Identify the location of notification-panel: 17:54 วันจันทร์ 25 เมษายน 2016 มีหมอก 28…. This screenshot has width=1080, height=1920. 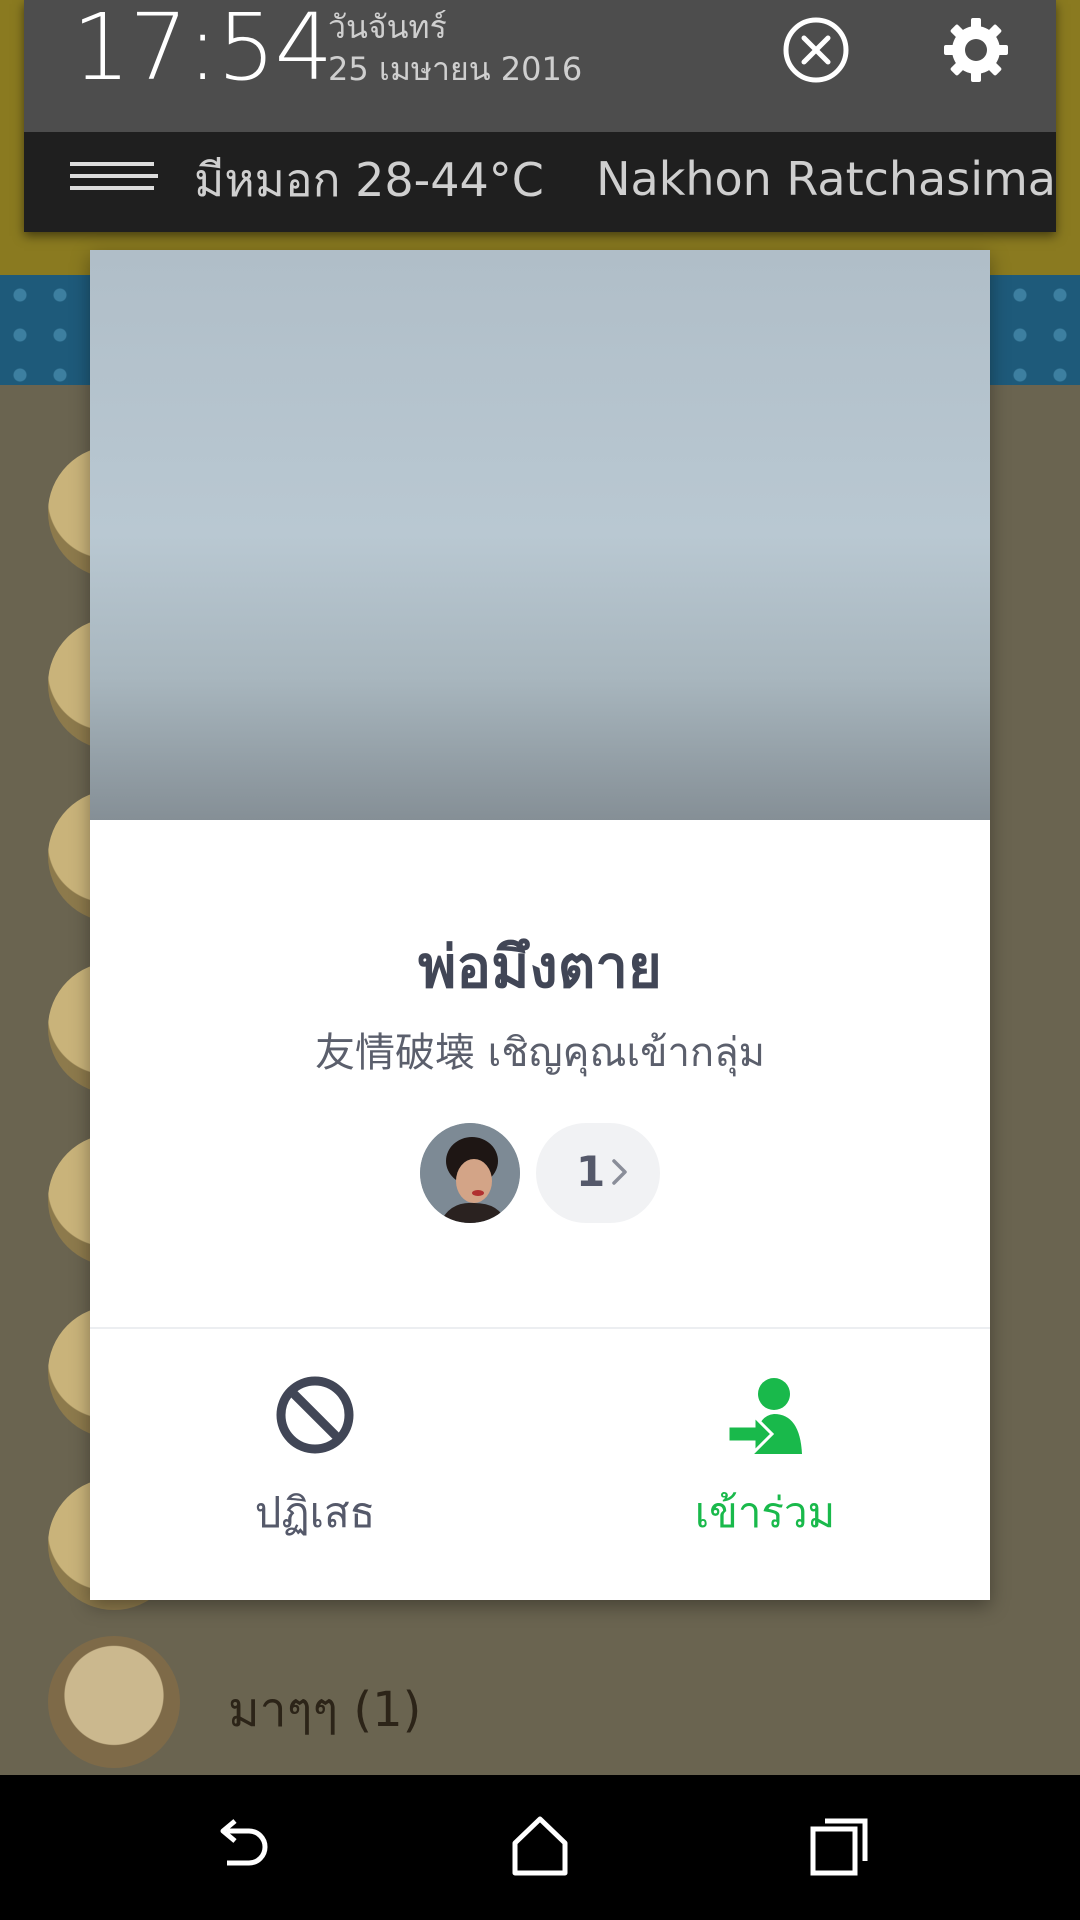
(540, 116).